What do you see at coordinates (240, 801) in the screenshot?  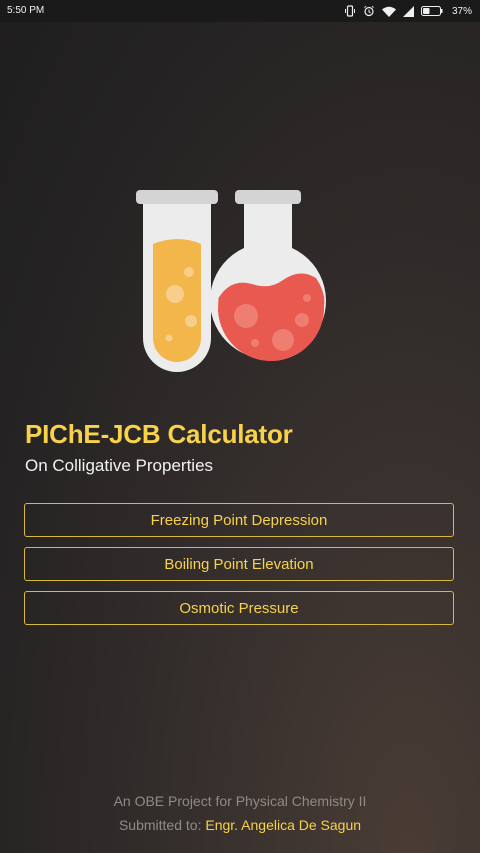 I see `footer-project-text: An OBE Project for Physical Chemistry II` at bounding box center [240, 801].